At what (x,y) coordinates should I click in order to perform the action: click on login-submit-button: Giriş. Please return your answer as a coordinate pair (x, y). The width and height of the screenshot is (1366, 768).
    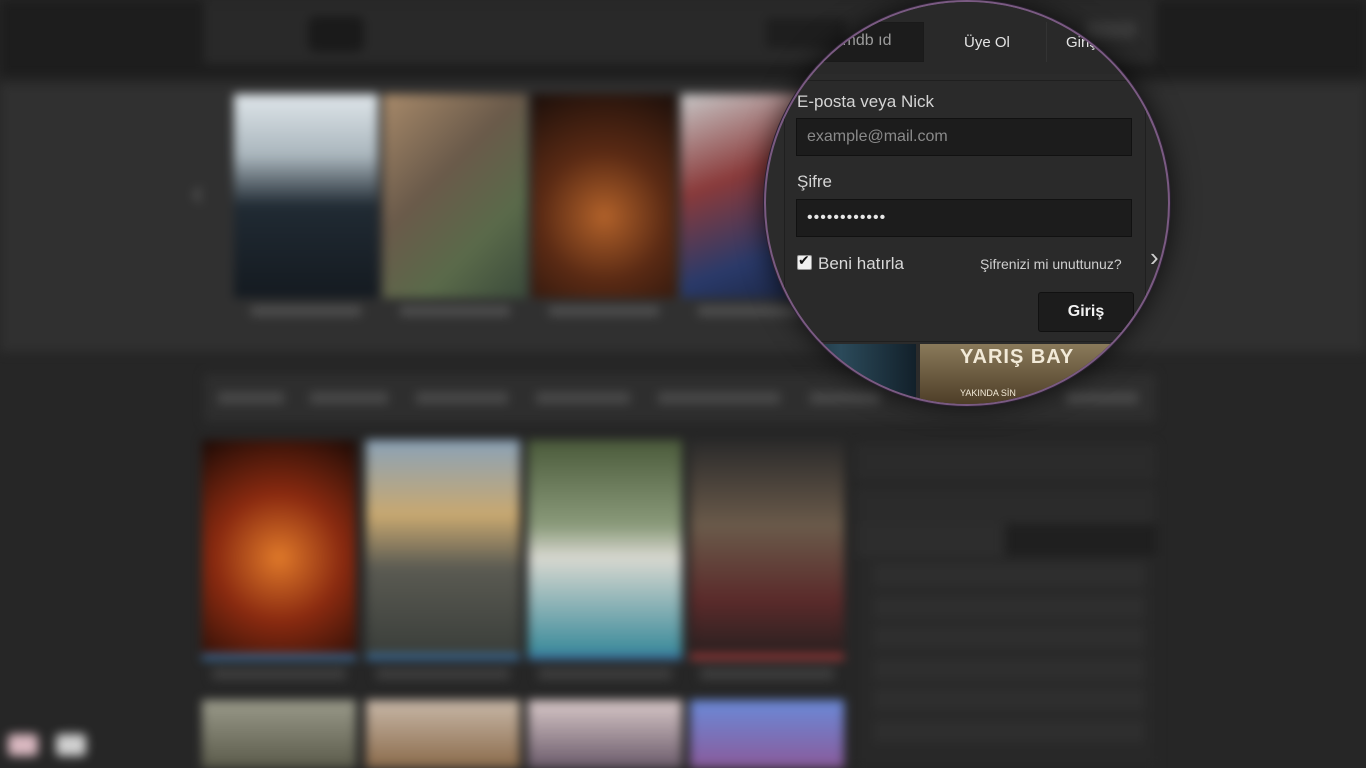
    Looking at the image, I should click on (1086, 312).